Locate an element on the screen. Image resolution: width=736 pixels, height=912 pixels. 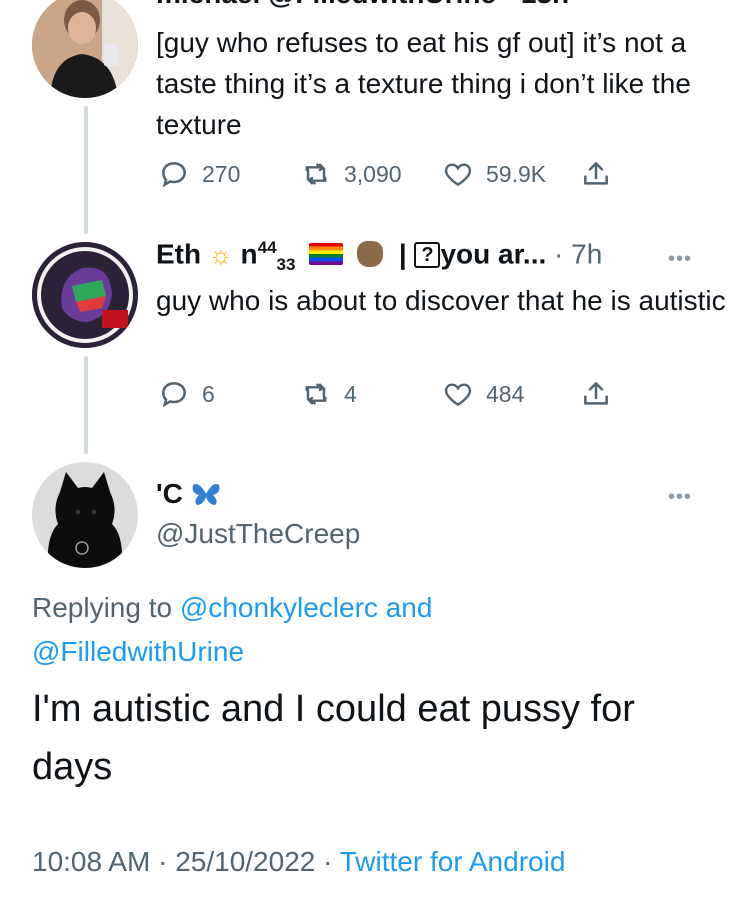
avatar-justthecreep is located at coordinates (85, 515).